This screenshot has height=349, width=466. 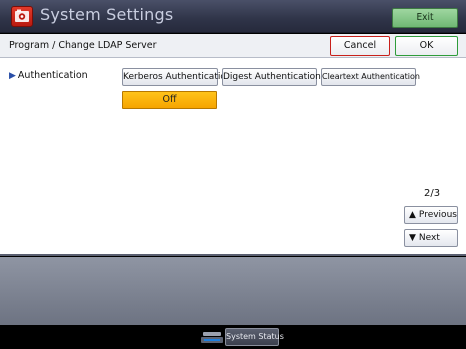 What do you see at coordinates (432, 193) in the screenshot?
I see `page-indicator: 2/3` at bounding box center [432, 193].